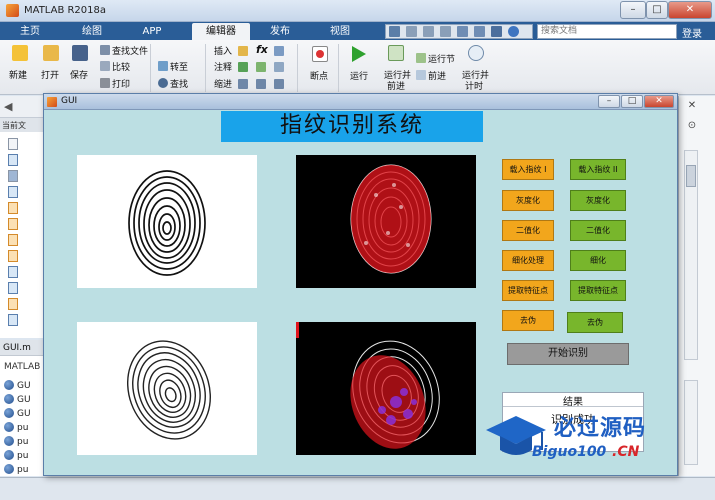 Image resolution: width=715 pixels, height=500 pixels. I want to click on fx-icon: fx, so click(262, 49).